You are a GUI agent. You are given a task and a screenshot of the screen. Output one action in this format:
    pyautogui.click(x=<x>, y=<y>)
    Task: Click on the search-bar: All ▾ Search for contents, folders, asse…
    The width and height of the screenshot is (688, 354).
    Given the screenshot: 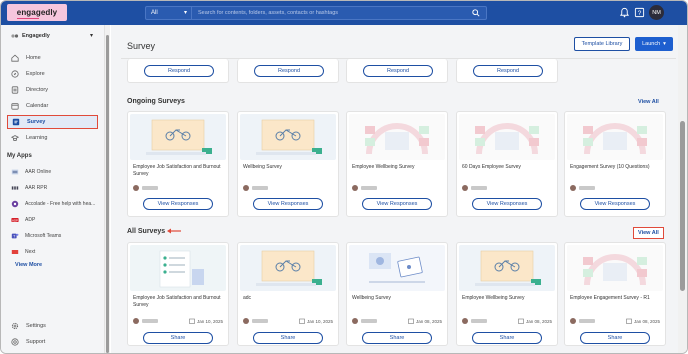 What is the action you would take?
    pyautogui.click(x=316, y=13)
    